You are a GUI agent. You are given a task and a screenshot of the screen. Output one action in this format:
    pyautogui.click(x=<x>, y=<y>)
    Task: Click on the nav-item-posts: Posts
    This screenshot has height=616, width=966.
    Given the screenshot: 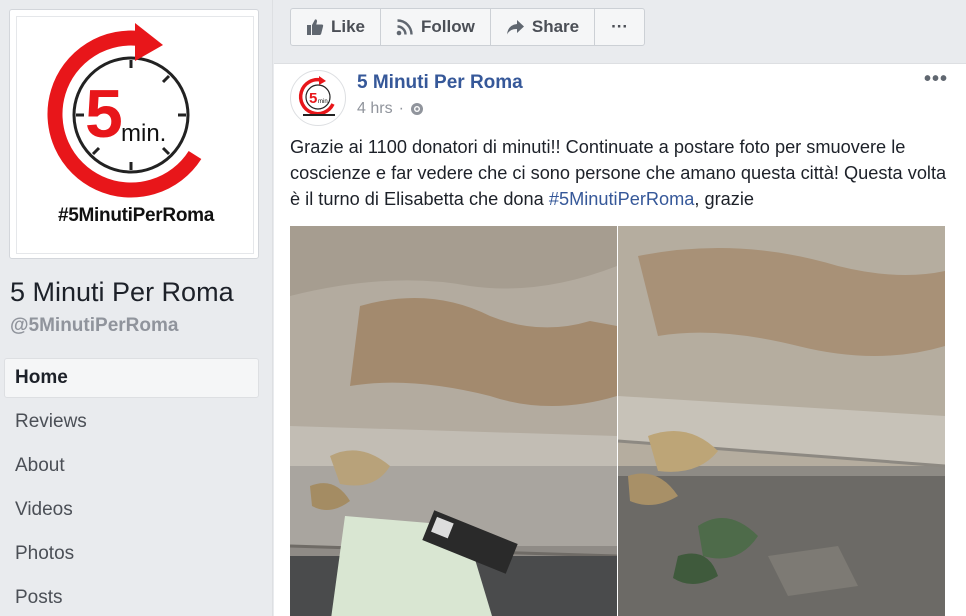 What is the action you would take?
    pyautogui.click(x=131, y=597)
    